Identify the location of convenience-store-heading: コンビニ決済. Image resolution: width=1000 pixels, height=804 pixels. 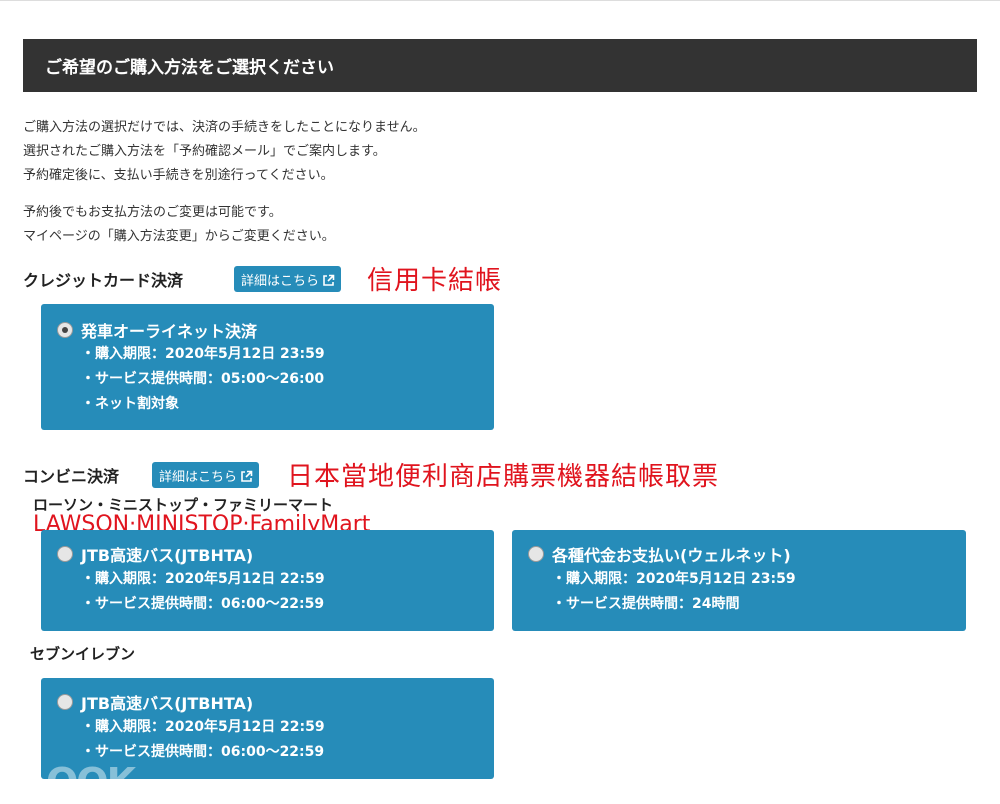
(71, 476).